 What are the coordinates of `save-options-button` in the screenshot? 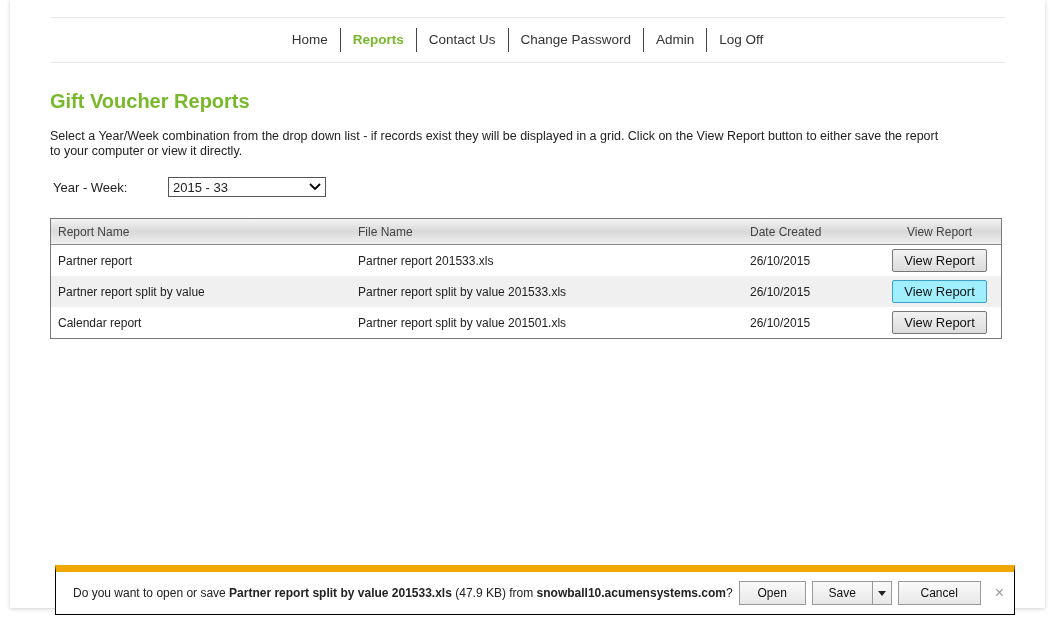 It's located at (881, 593).